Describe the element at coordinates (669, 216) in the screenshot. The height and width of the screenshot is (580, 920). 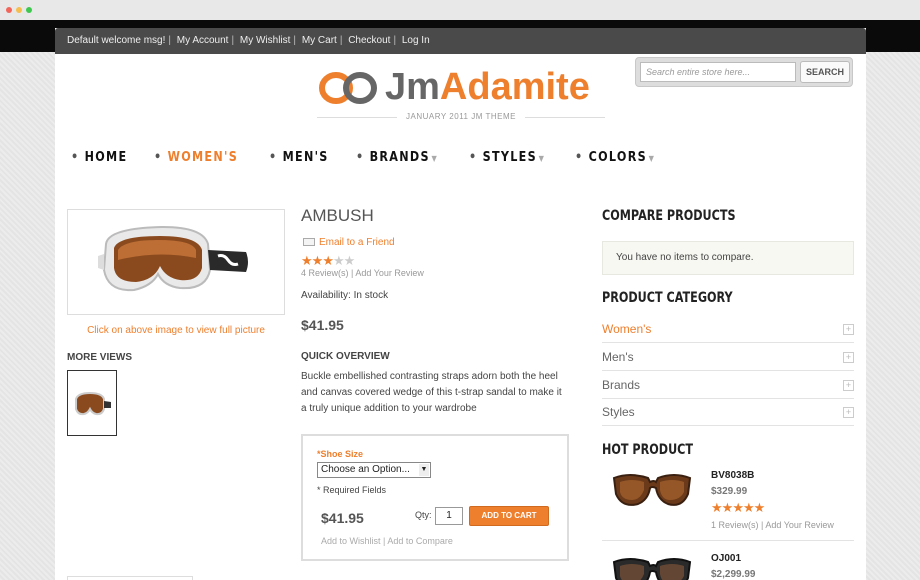
I see `compare-heading: COMPARE PRODUCTS` at that location.